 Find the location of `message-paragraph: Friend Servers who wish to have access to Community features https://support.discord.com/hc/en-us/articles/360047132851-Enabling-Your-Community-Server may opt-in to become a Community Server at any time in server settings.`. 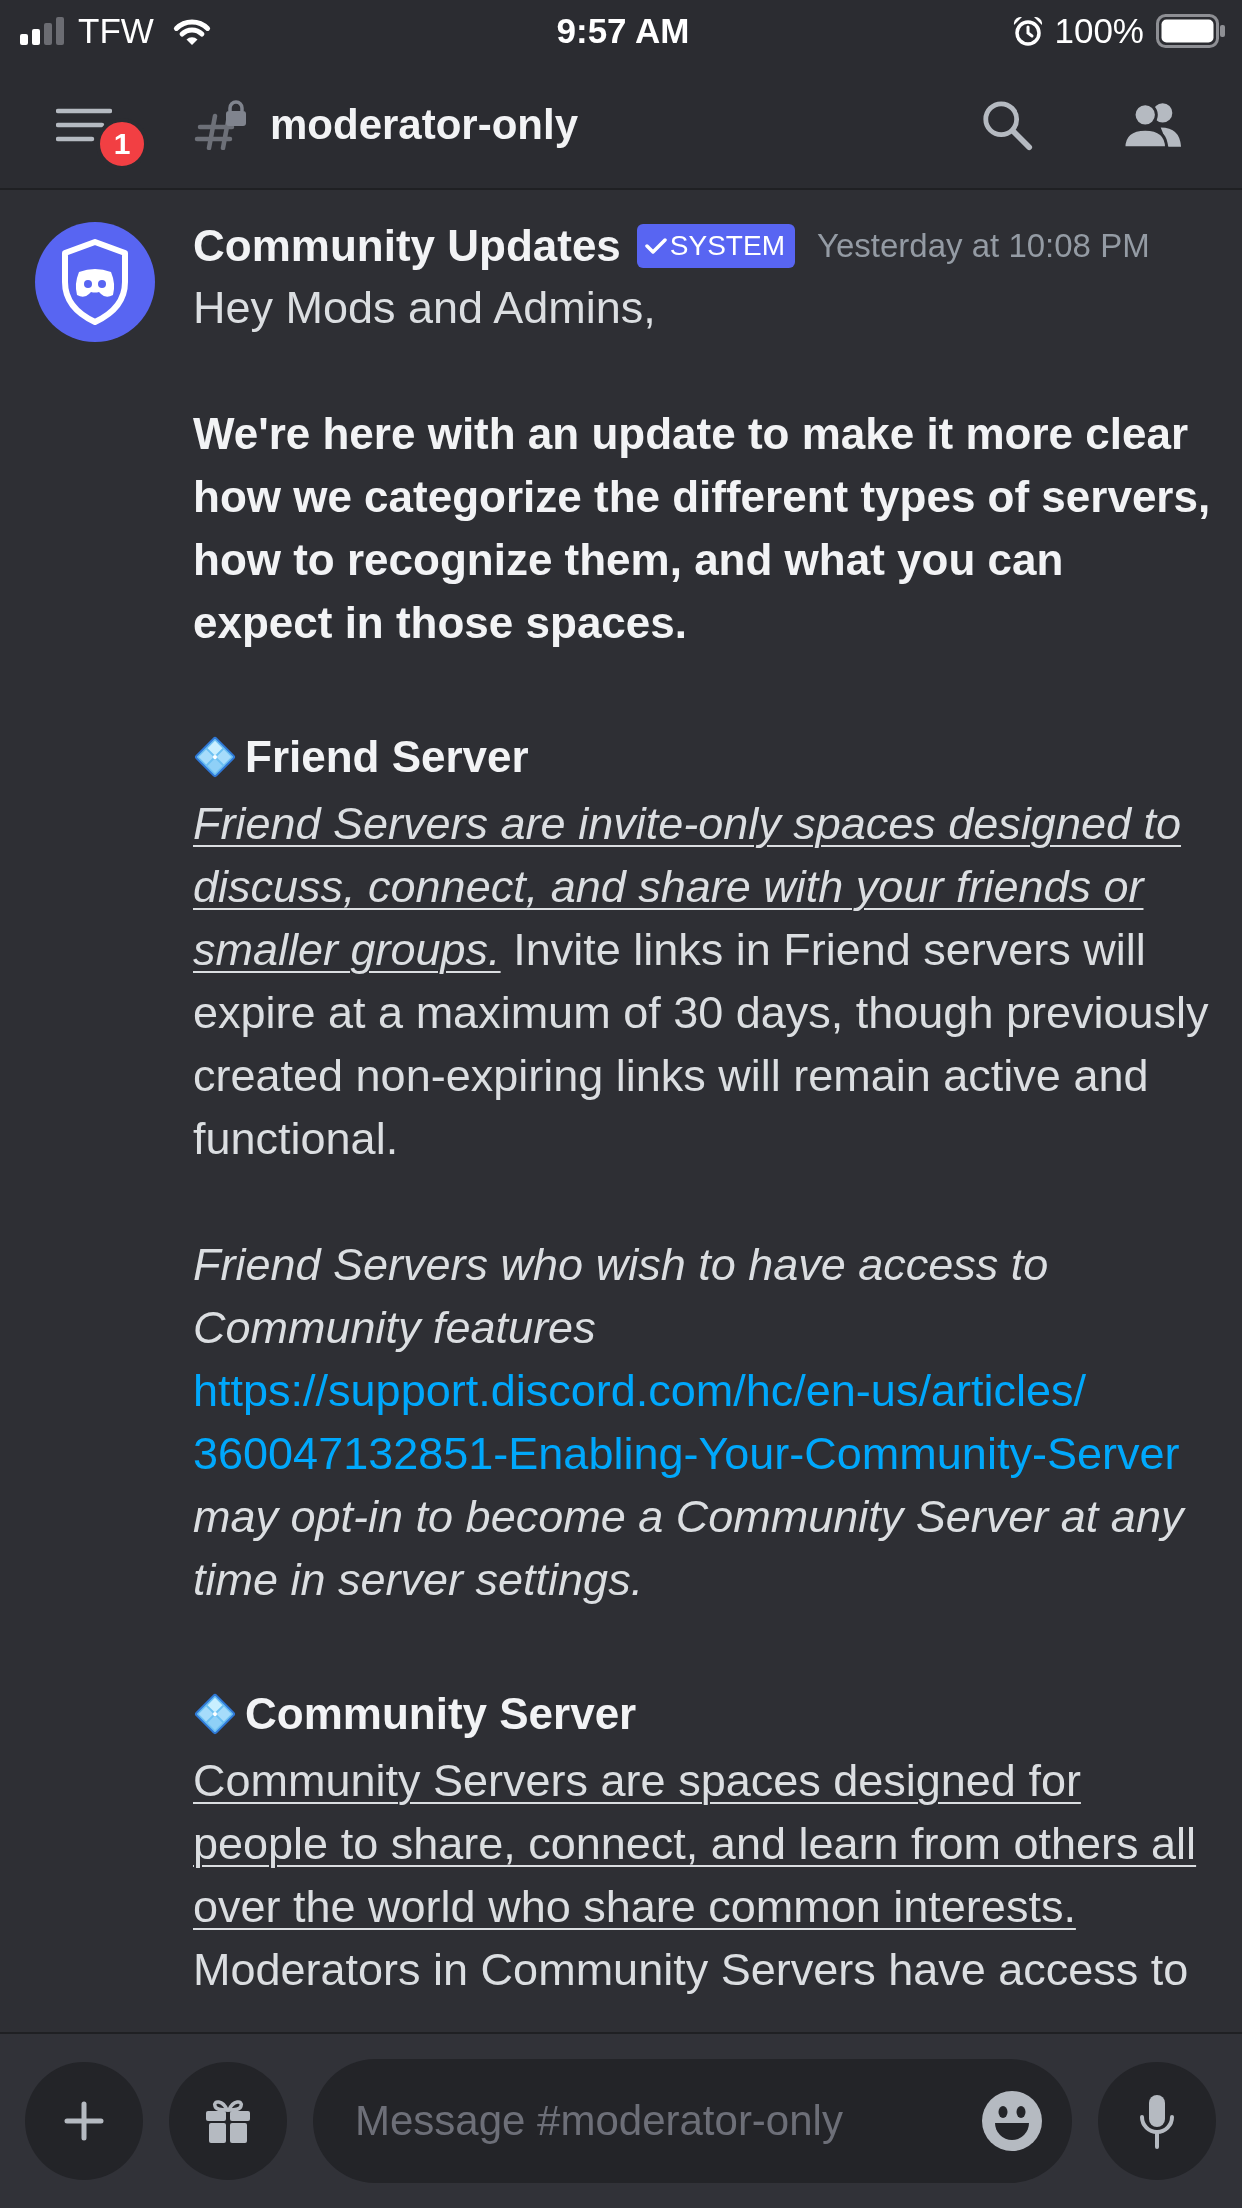

message-paragraph: Friend Servers who wish to have access to Community features https://support.discord.com/hc/en-us/articles/360047132851-Enabling-Your-Community-Server may opt-in to become a Community Server at any time in server settings. is located at coordinates (703, 1422).